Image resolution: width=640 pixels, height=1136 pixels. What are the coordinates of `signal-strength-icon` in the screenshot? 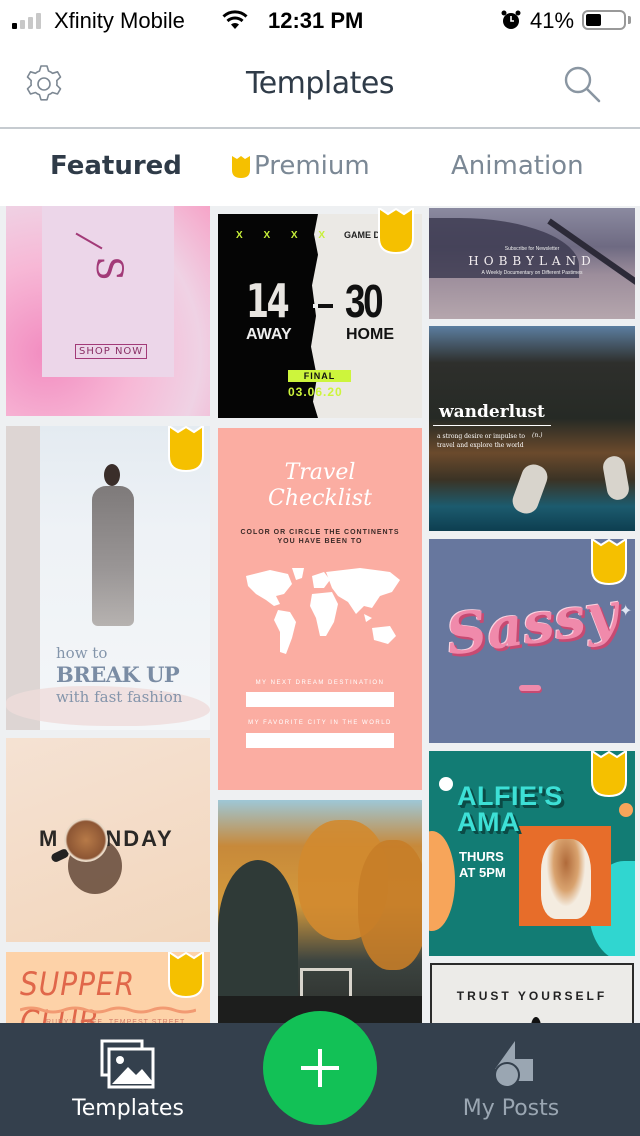 It's located at (26, 21).